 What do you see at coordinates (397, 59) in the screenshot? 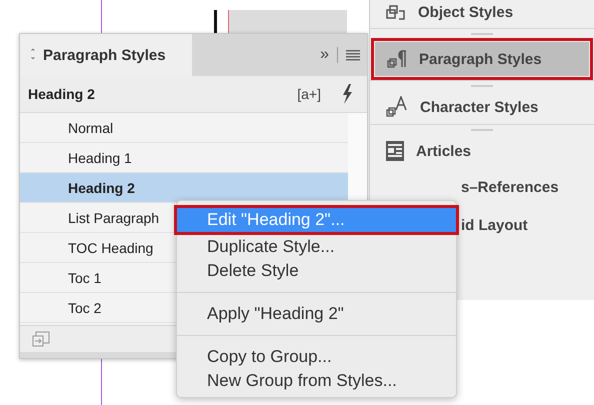
I see `paragraph-styles-icon` at bounding box center [397, 59].